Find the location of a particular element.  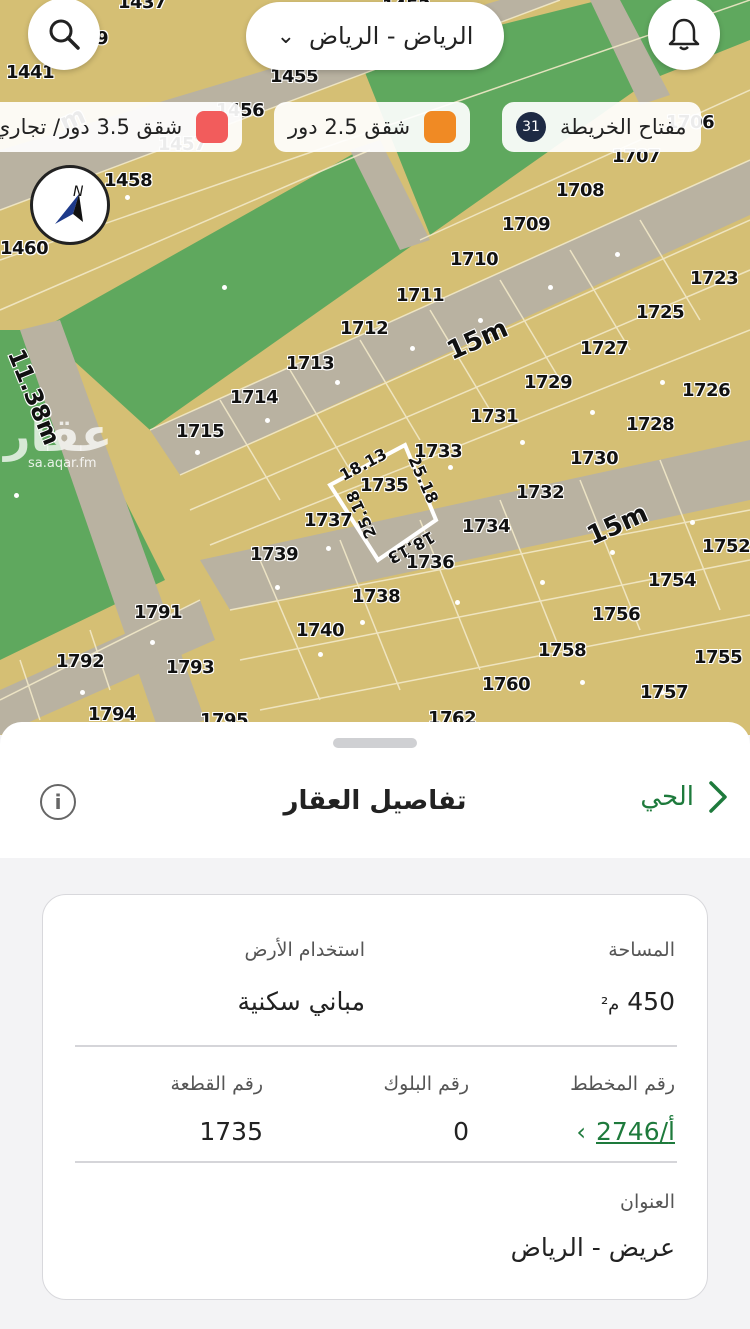

plot-number: 1732 is located at coordinates (540, 492).